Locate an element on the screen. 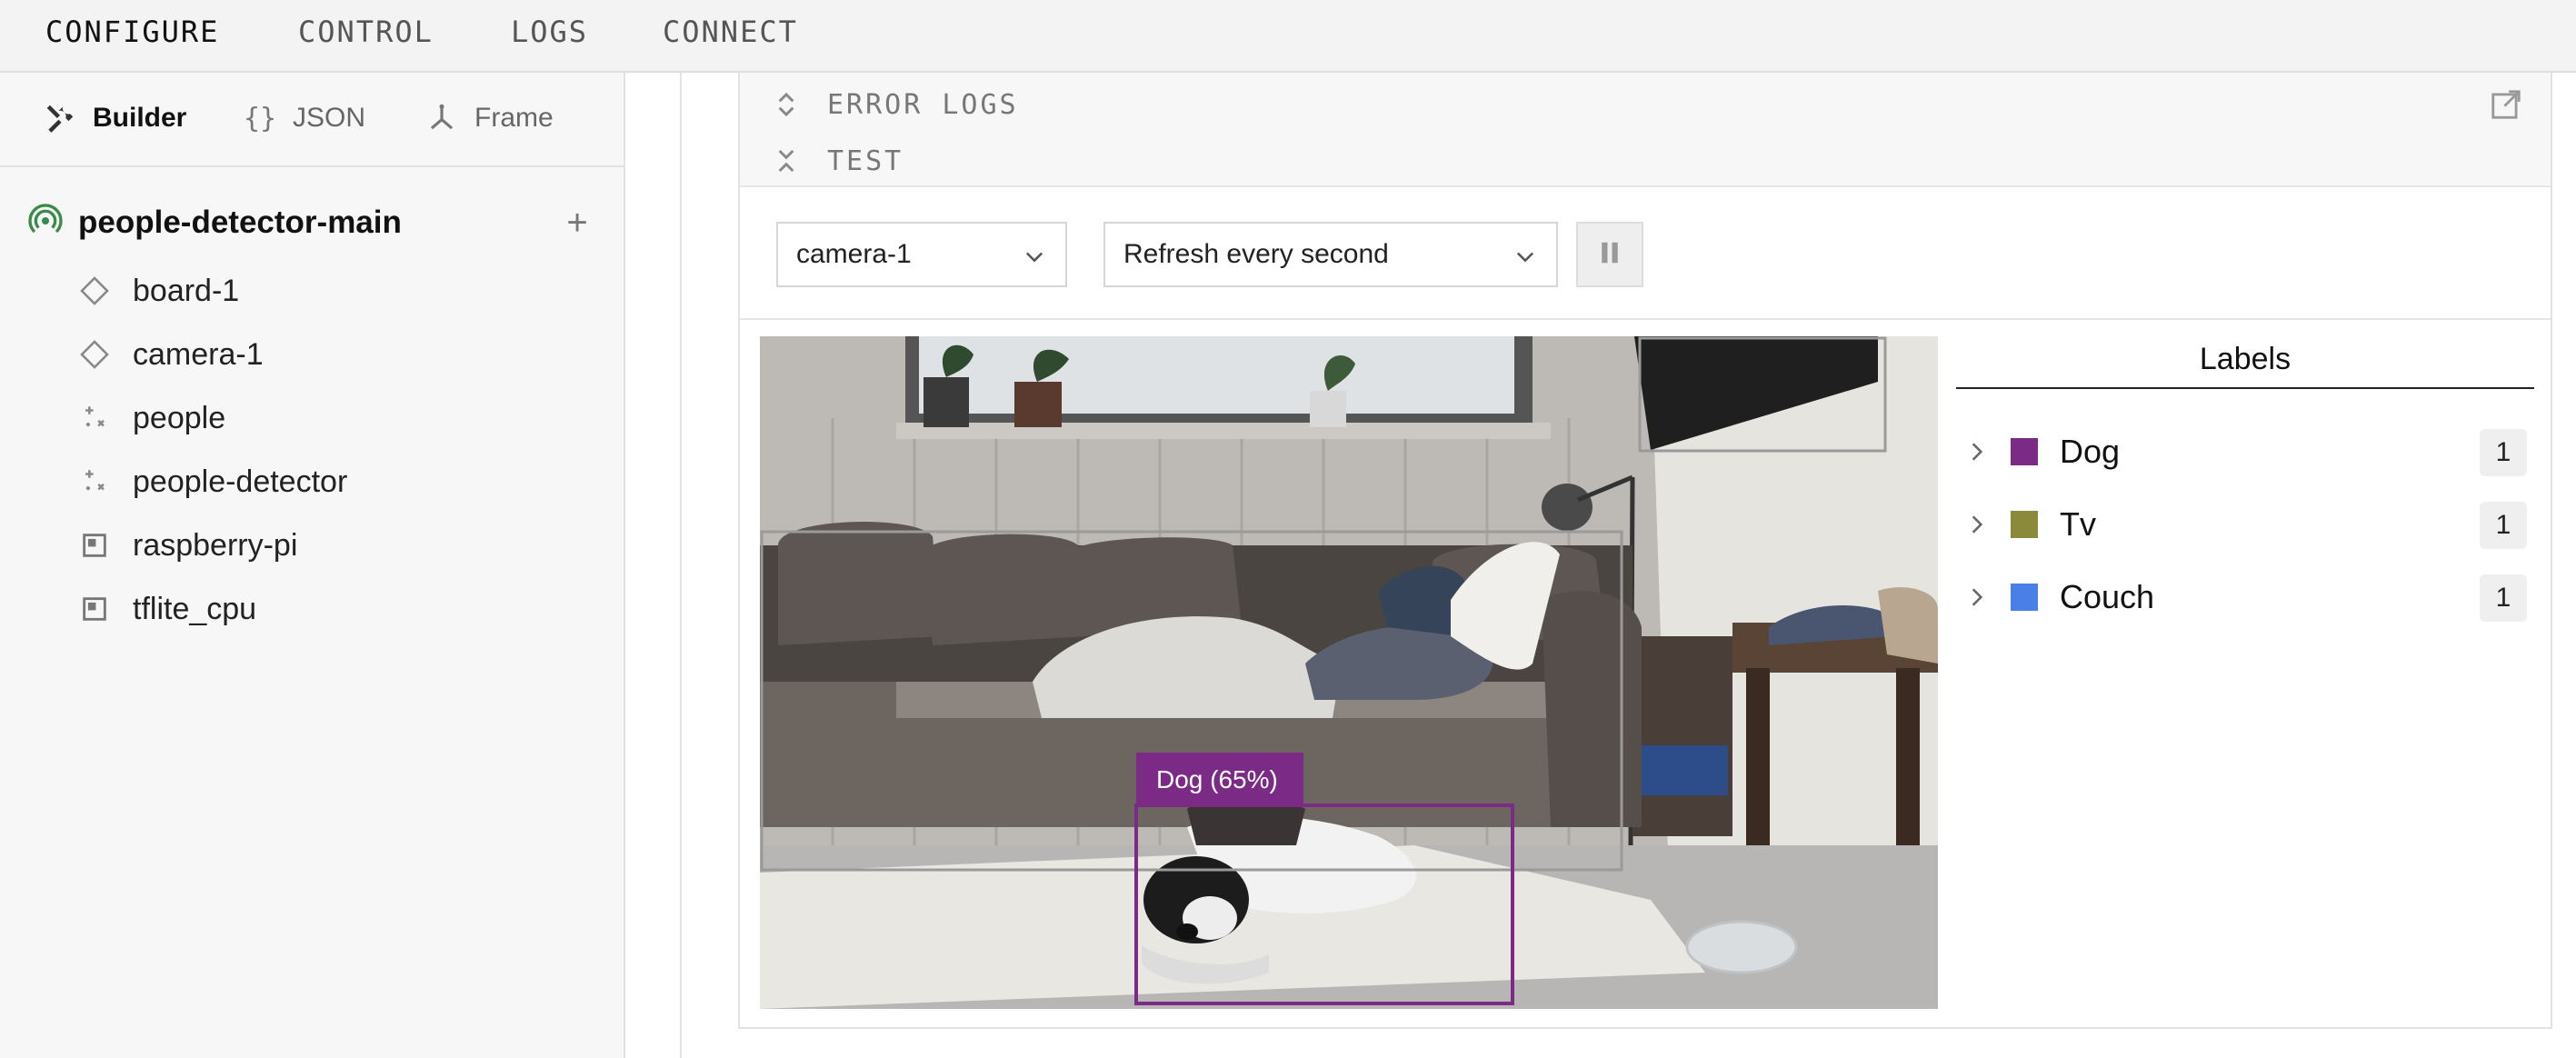 This screenshot has width=2576, height=1058. tree-item-label: raspberry-pi is located at coordinates (216, 545).